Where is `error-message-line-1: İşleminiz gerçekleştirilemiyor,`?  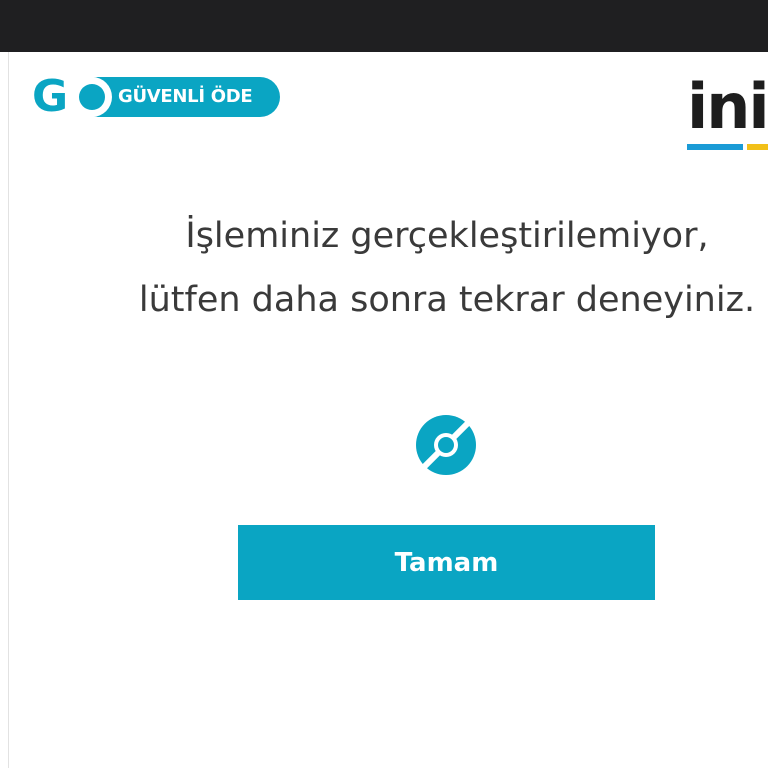
error-message-line-1: İşleminiz gerçekleştirilemiyor, is located at coordinates (447, 236).